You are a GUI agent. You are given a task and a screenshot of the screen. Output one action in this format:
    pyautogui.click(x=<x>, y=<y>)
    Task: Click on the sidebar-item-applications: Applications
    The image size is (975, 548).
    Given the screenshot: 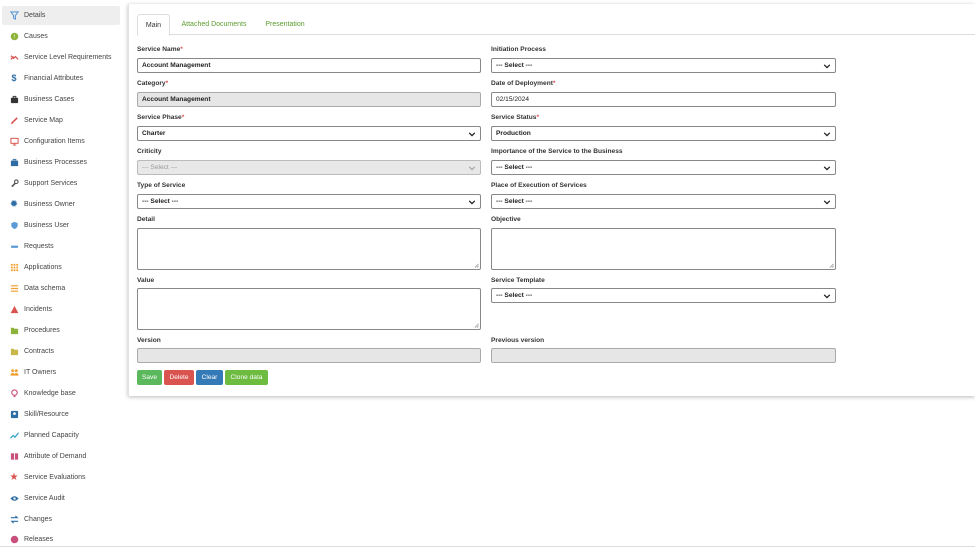 What is the action you would take?
    pyautogui.click(x=61, y=267)
    